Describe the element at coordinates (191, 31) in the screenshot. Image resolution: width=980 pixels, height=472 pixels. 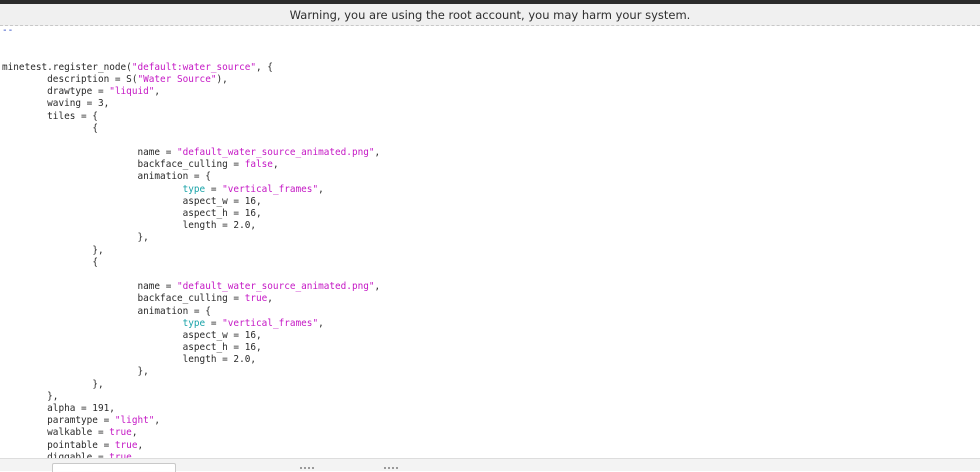
I see `code-line: --` at that location.